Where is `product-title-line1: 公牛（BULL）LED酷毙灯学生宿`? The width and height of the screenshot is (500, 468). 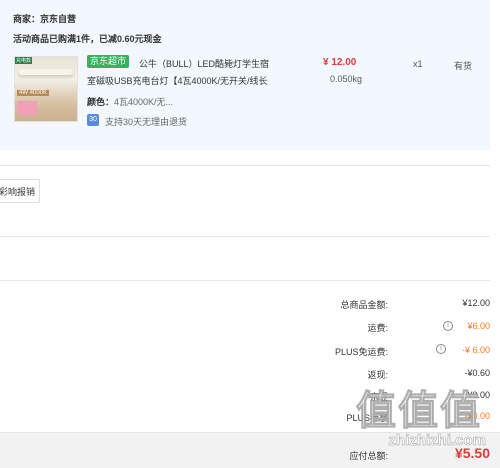
product-title-line1: 公牛（BULL）LED酷毙灯学生宿 is located at coordinates (204, 63).